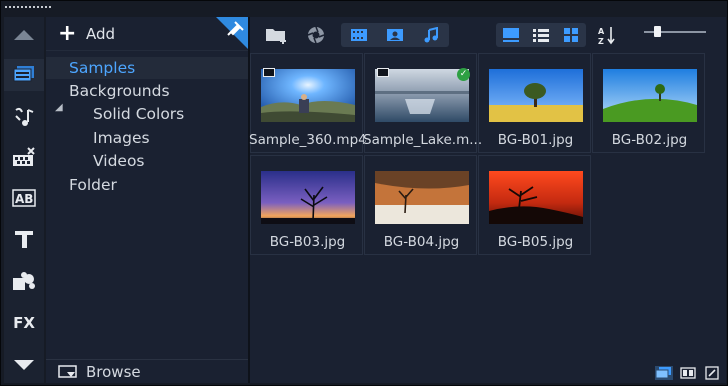 The image size is (728, 386). Describe the element at coordinates (93, 185) in the screenshot. I see `tree-item-folder: Folder` at that location.